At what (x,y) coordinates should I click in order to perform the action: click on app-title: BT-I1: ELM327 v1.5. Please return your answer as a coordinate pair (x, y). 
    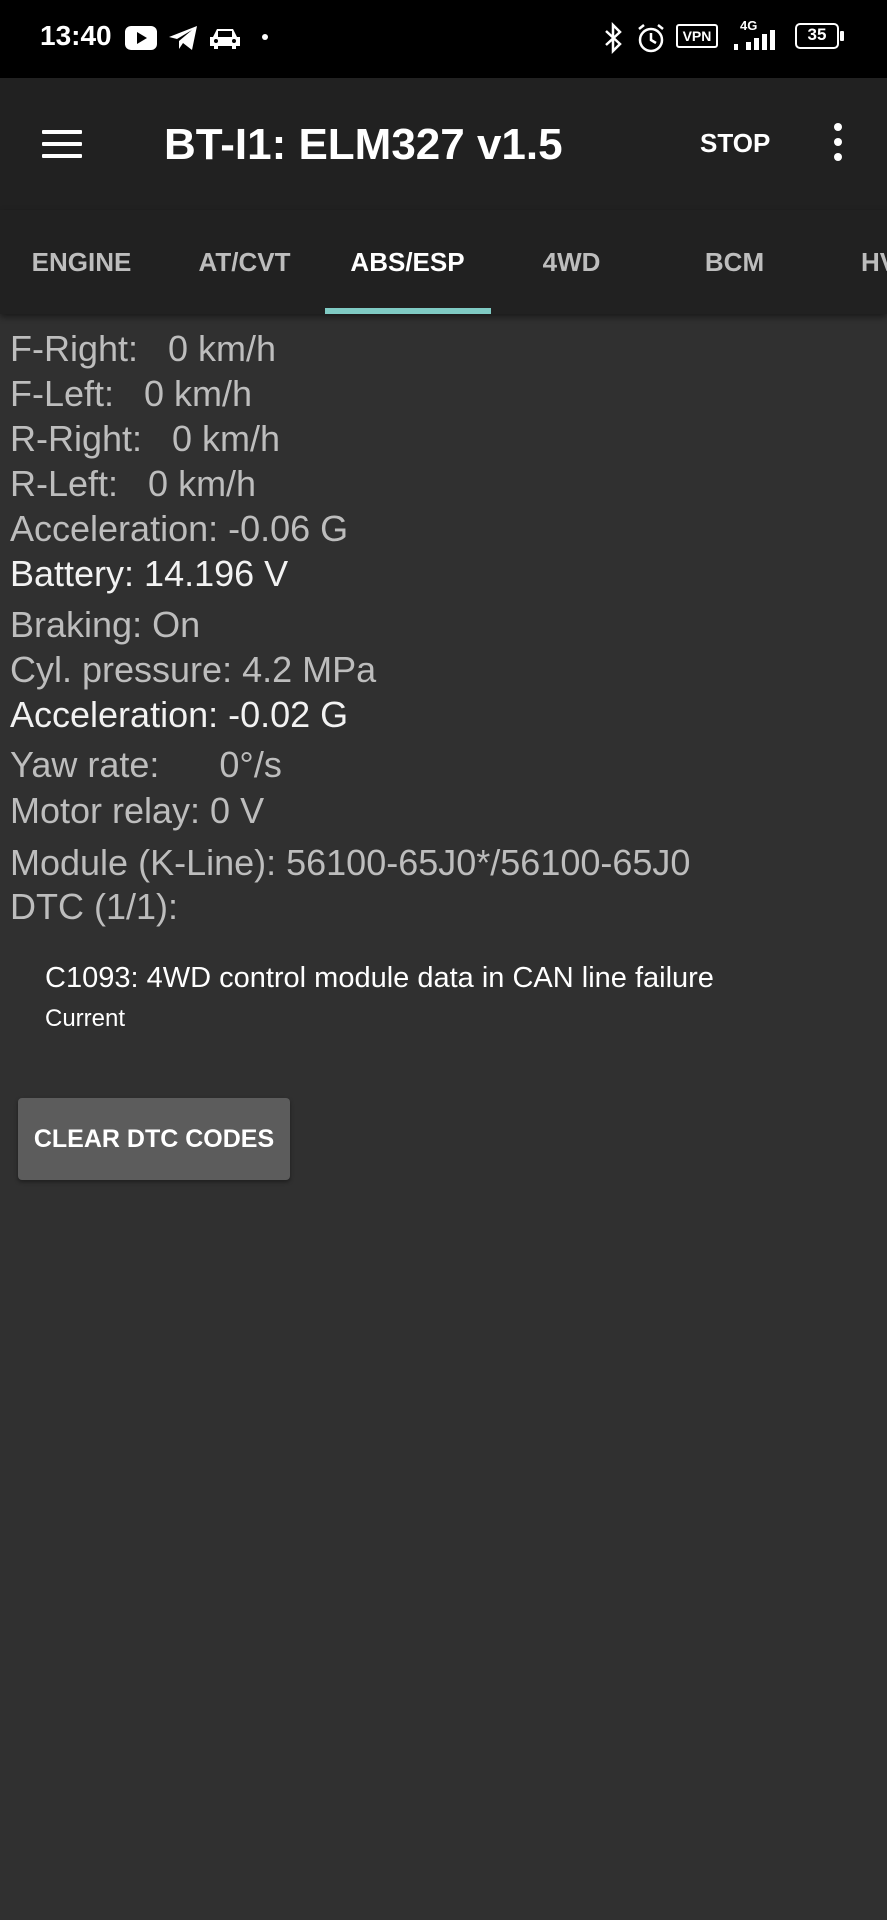
    Looking at the image, I should click on (363, 144).